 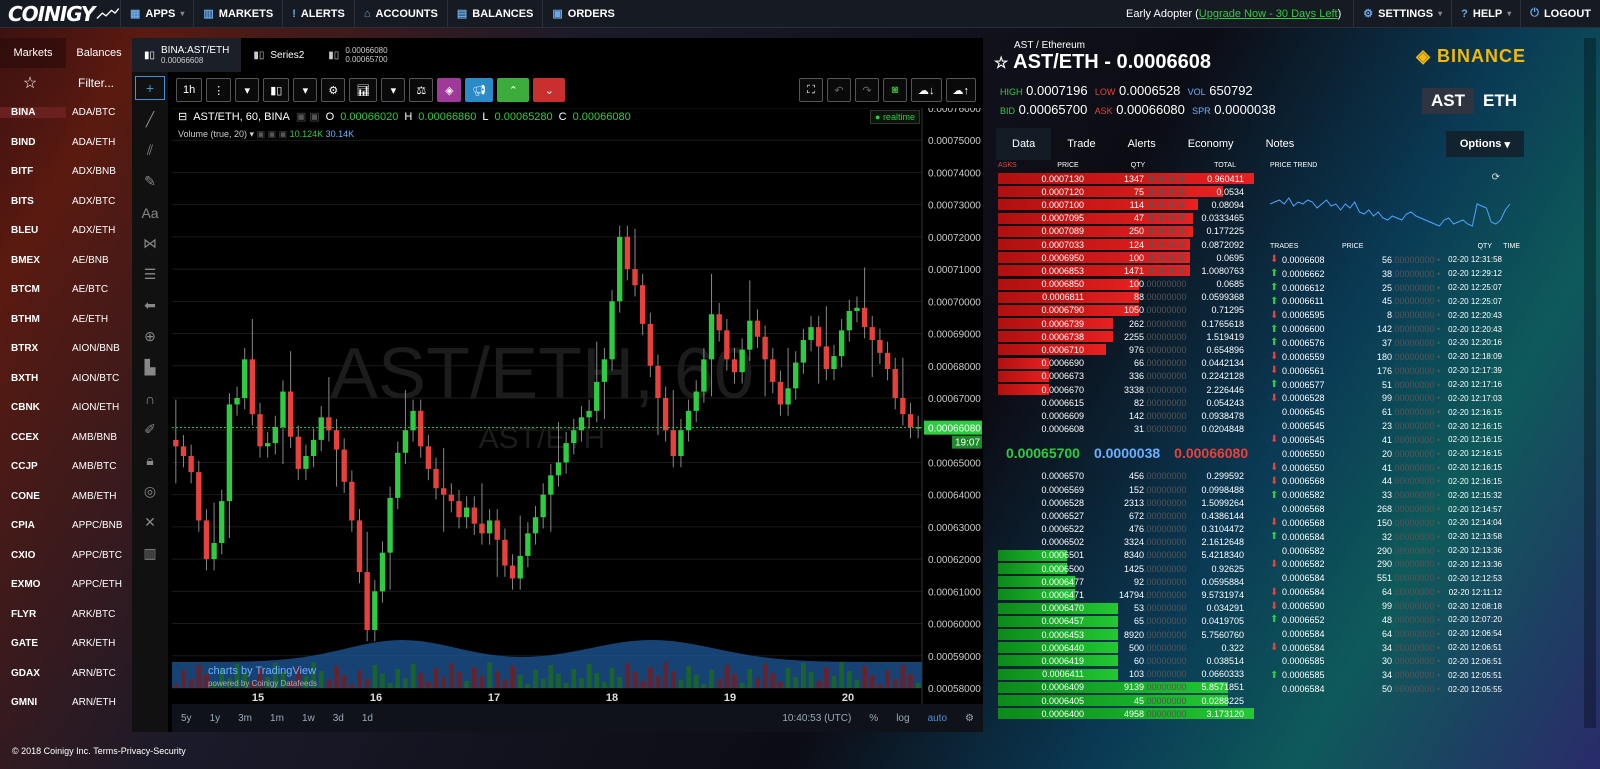 What do you see at coordinates (1268, 14) in the screenshot?
I see `upgrade-link: Upgrade Now - 30 Days Left` at bounding box center [1268, 14].